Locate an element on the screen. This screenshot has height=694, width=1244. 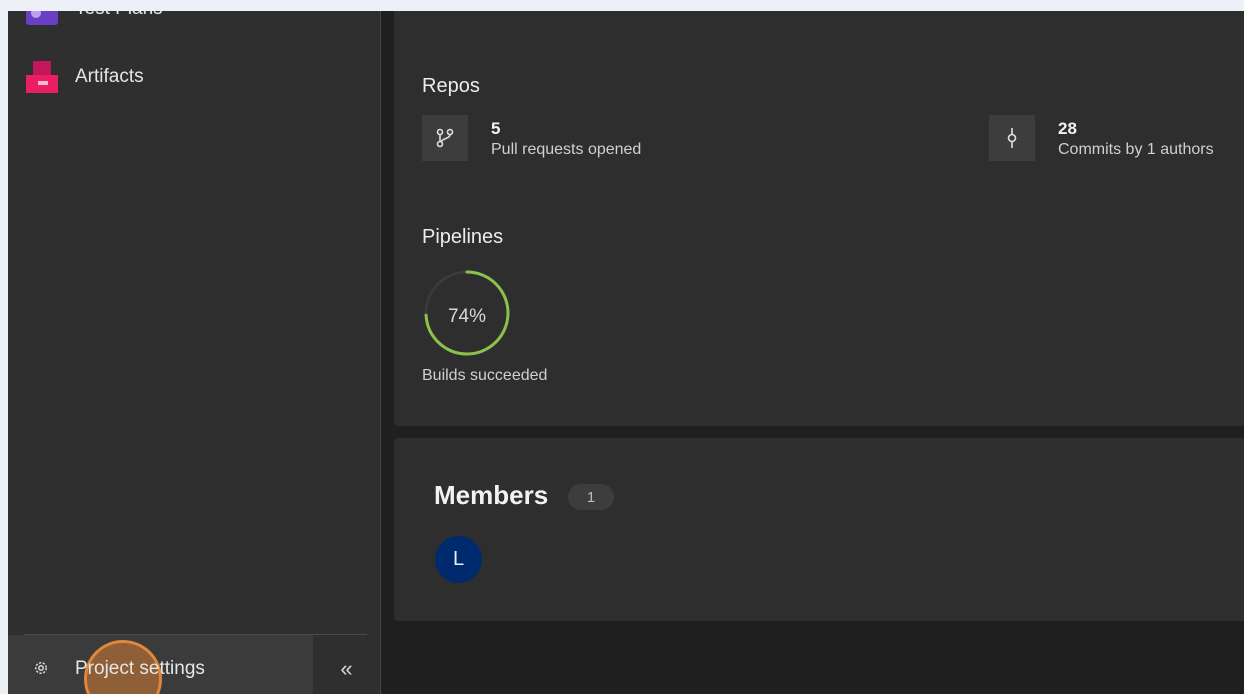
sidebar-item-label: Test Plans is located at coordinates (119, 15).